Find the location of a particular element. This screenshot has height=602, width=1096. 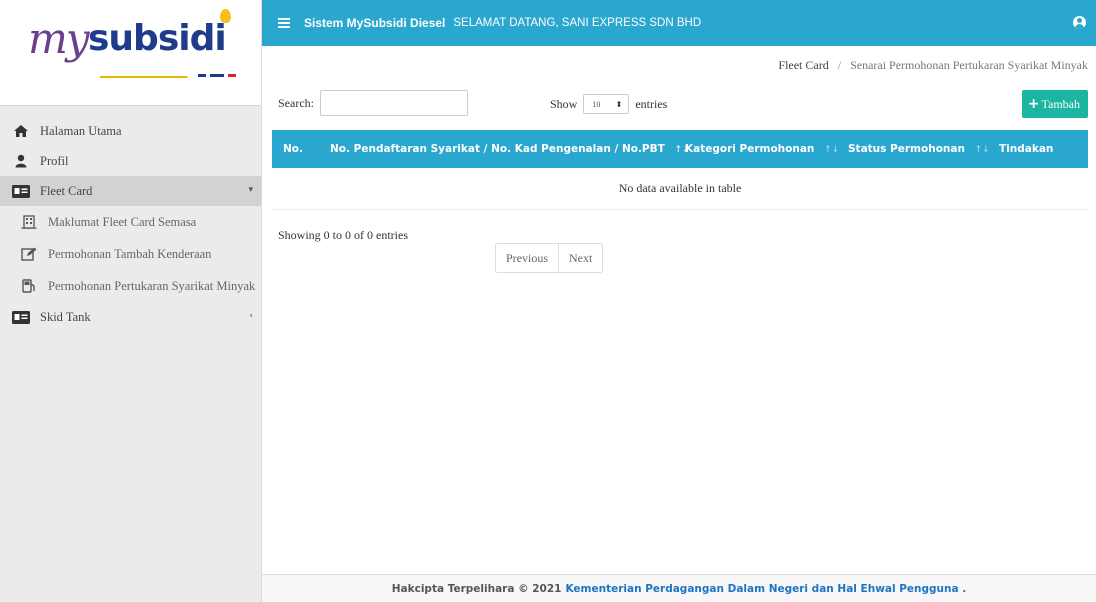

entries-label: entries is located at coordinates (651, 103).